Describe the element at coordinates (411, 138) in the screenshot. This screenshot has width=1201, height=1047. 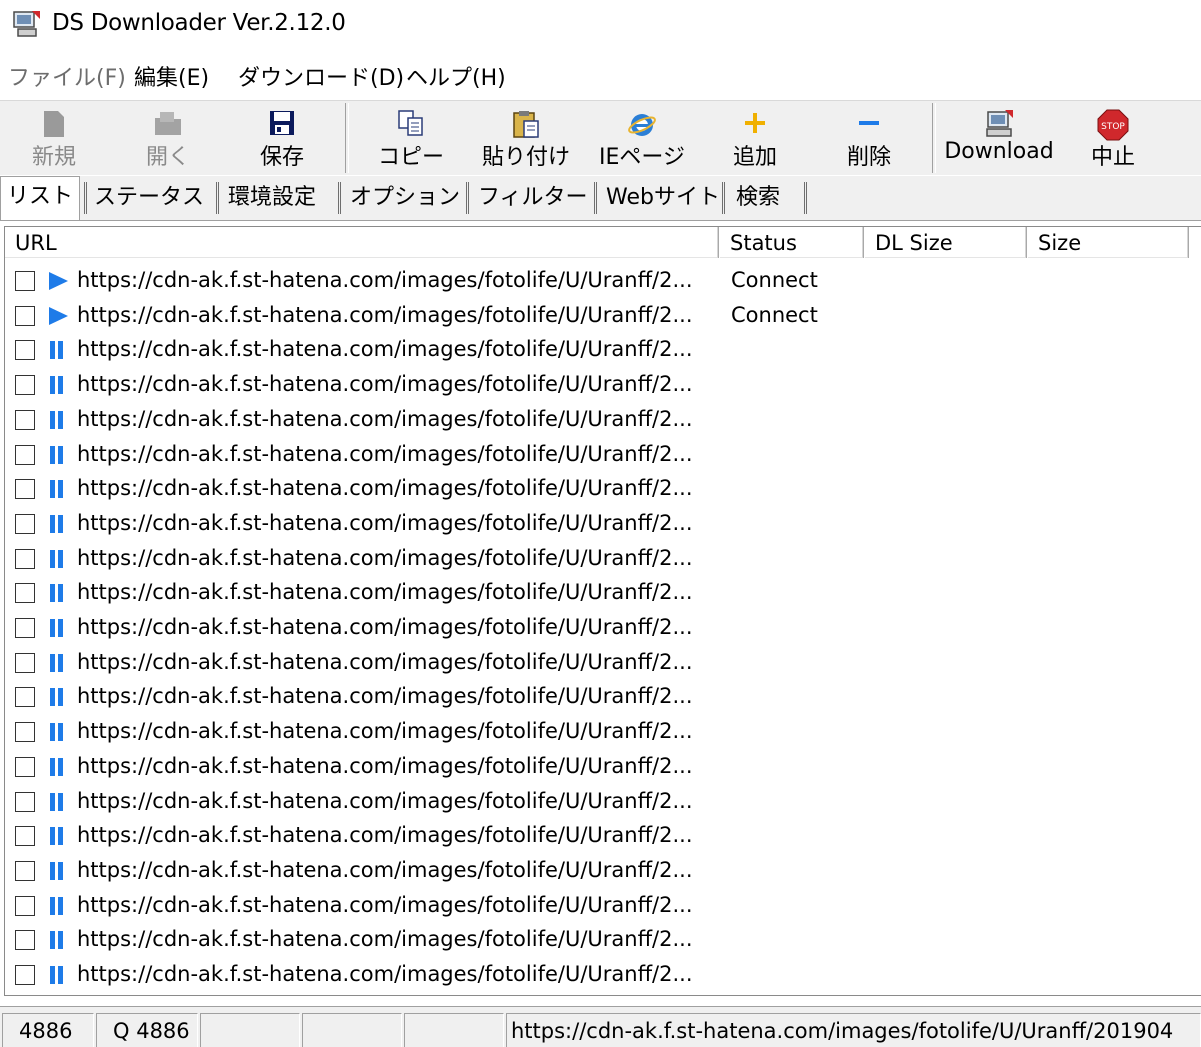
I see `copy-button: コピー` at that location.